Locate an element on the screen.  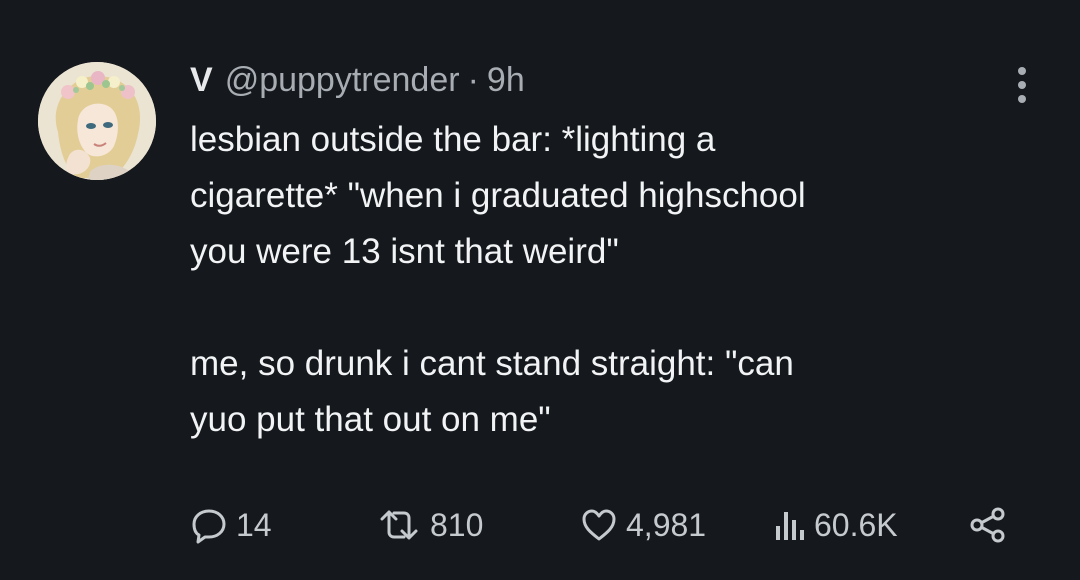
share-button is located at coordinates (988, 525).